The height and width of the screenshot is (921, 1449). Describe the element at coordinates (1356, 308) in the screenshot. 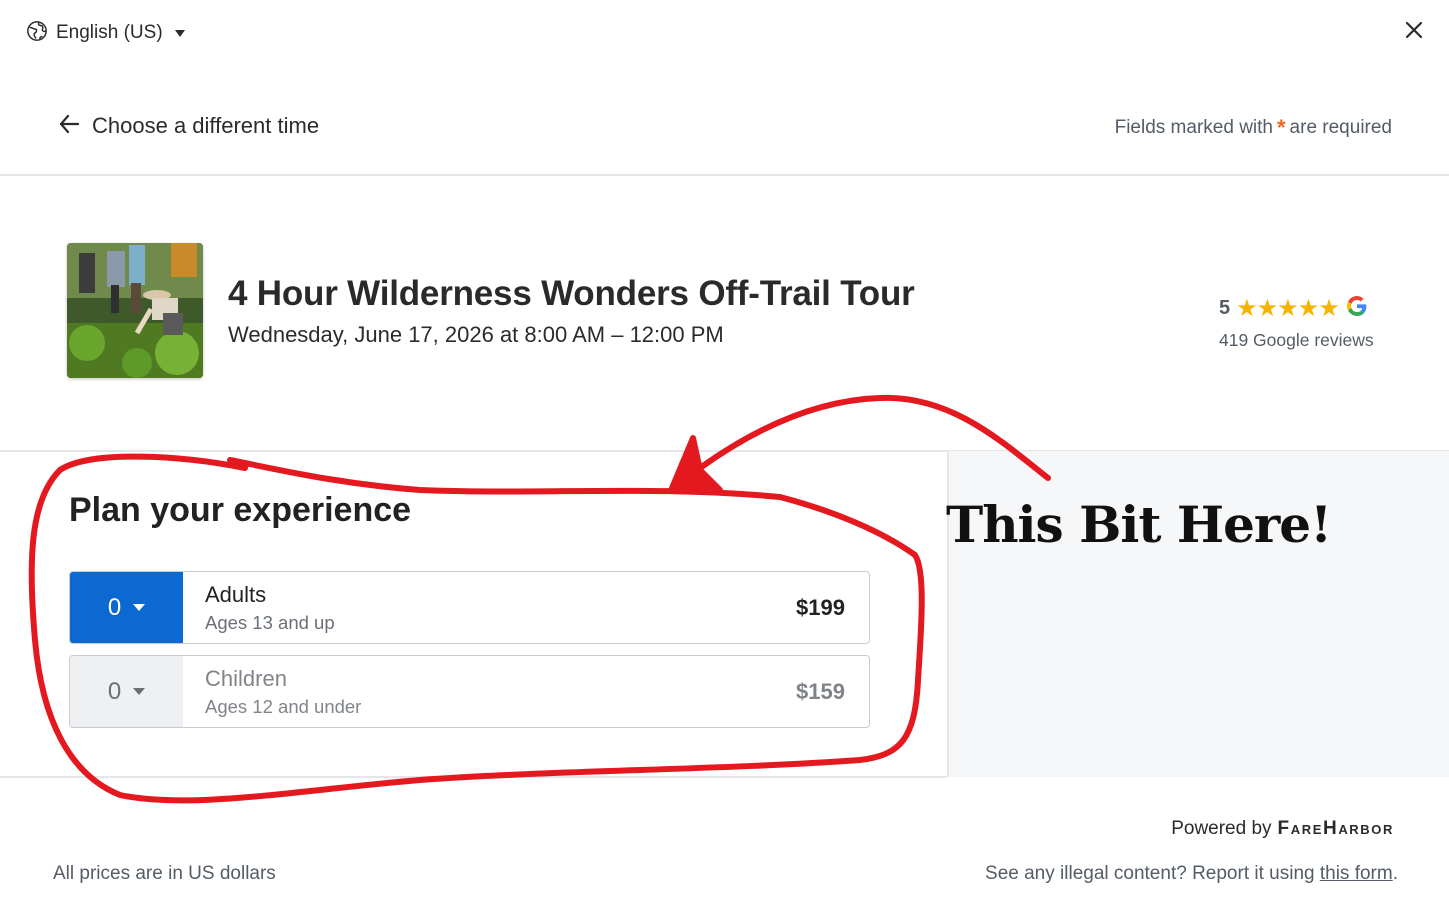

I see `google-g-icon` at that location.